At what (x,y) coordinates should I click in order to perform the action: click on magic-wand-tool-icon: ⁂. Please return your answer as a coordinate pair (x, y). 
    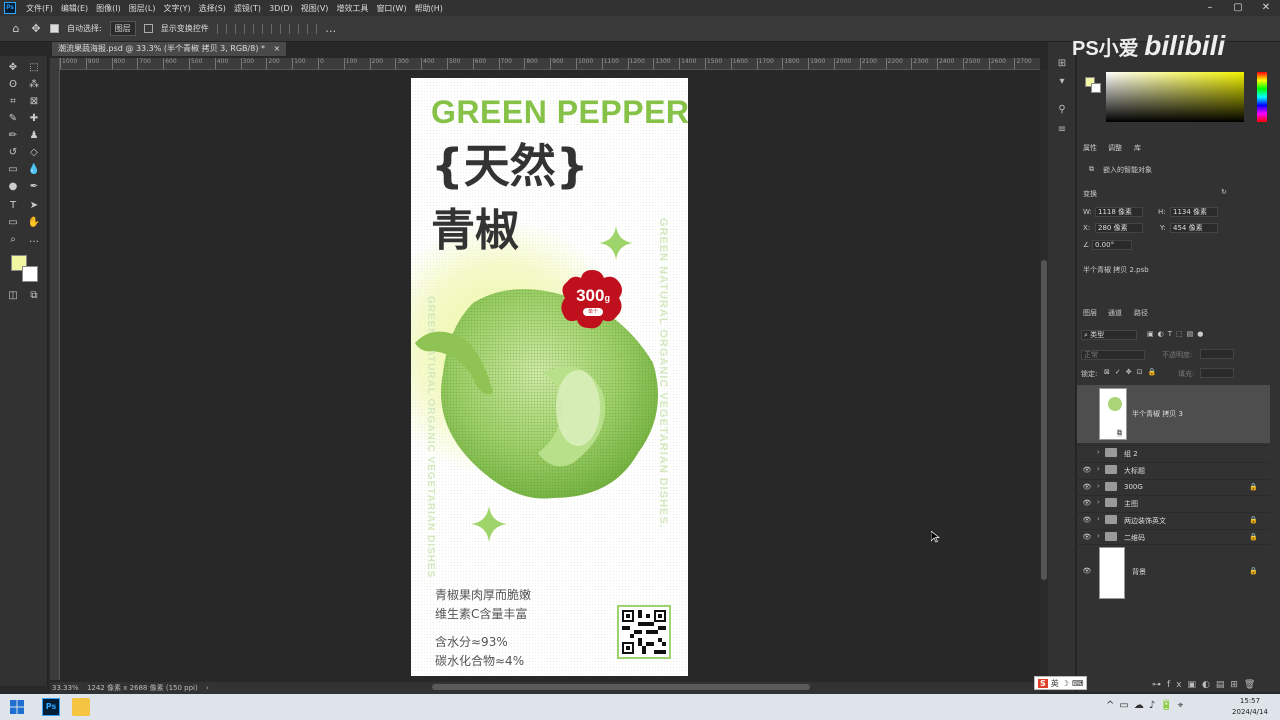
    Looking at the image, I should click on (34, 85).